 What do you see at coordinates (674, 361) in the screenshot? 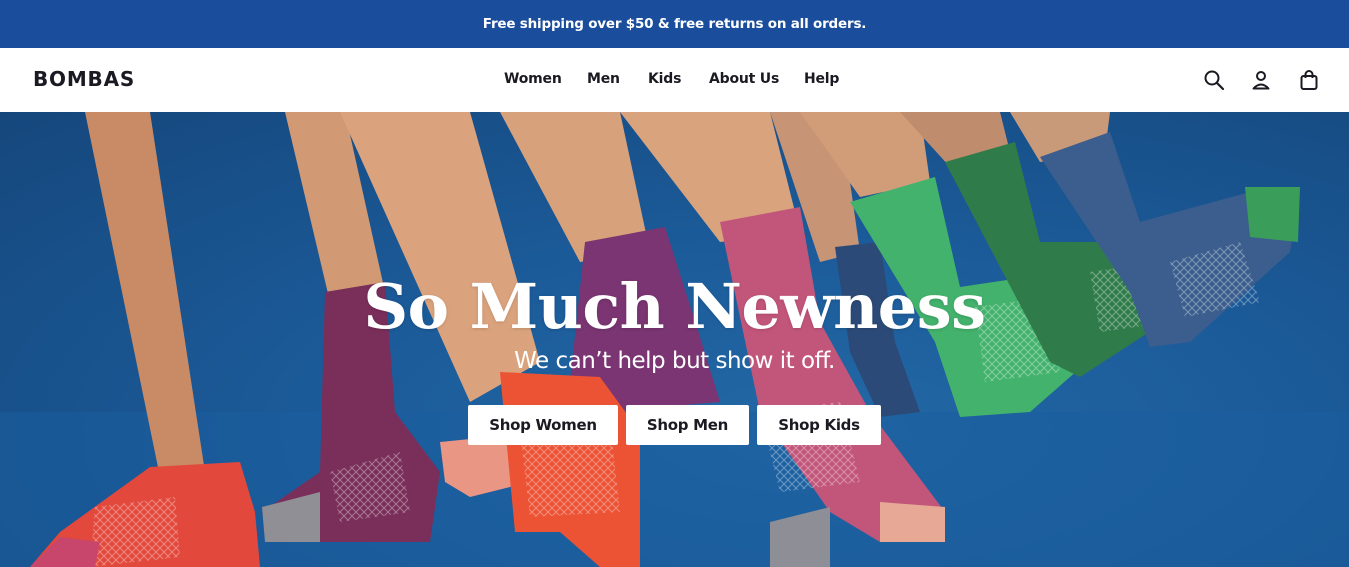
I see `hero-subhead: We can’t help but show it off.` at bounding box center [674, 361].